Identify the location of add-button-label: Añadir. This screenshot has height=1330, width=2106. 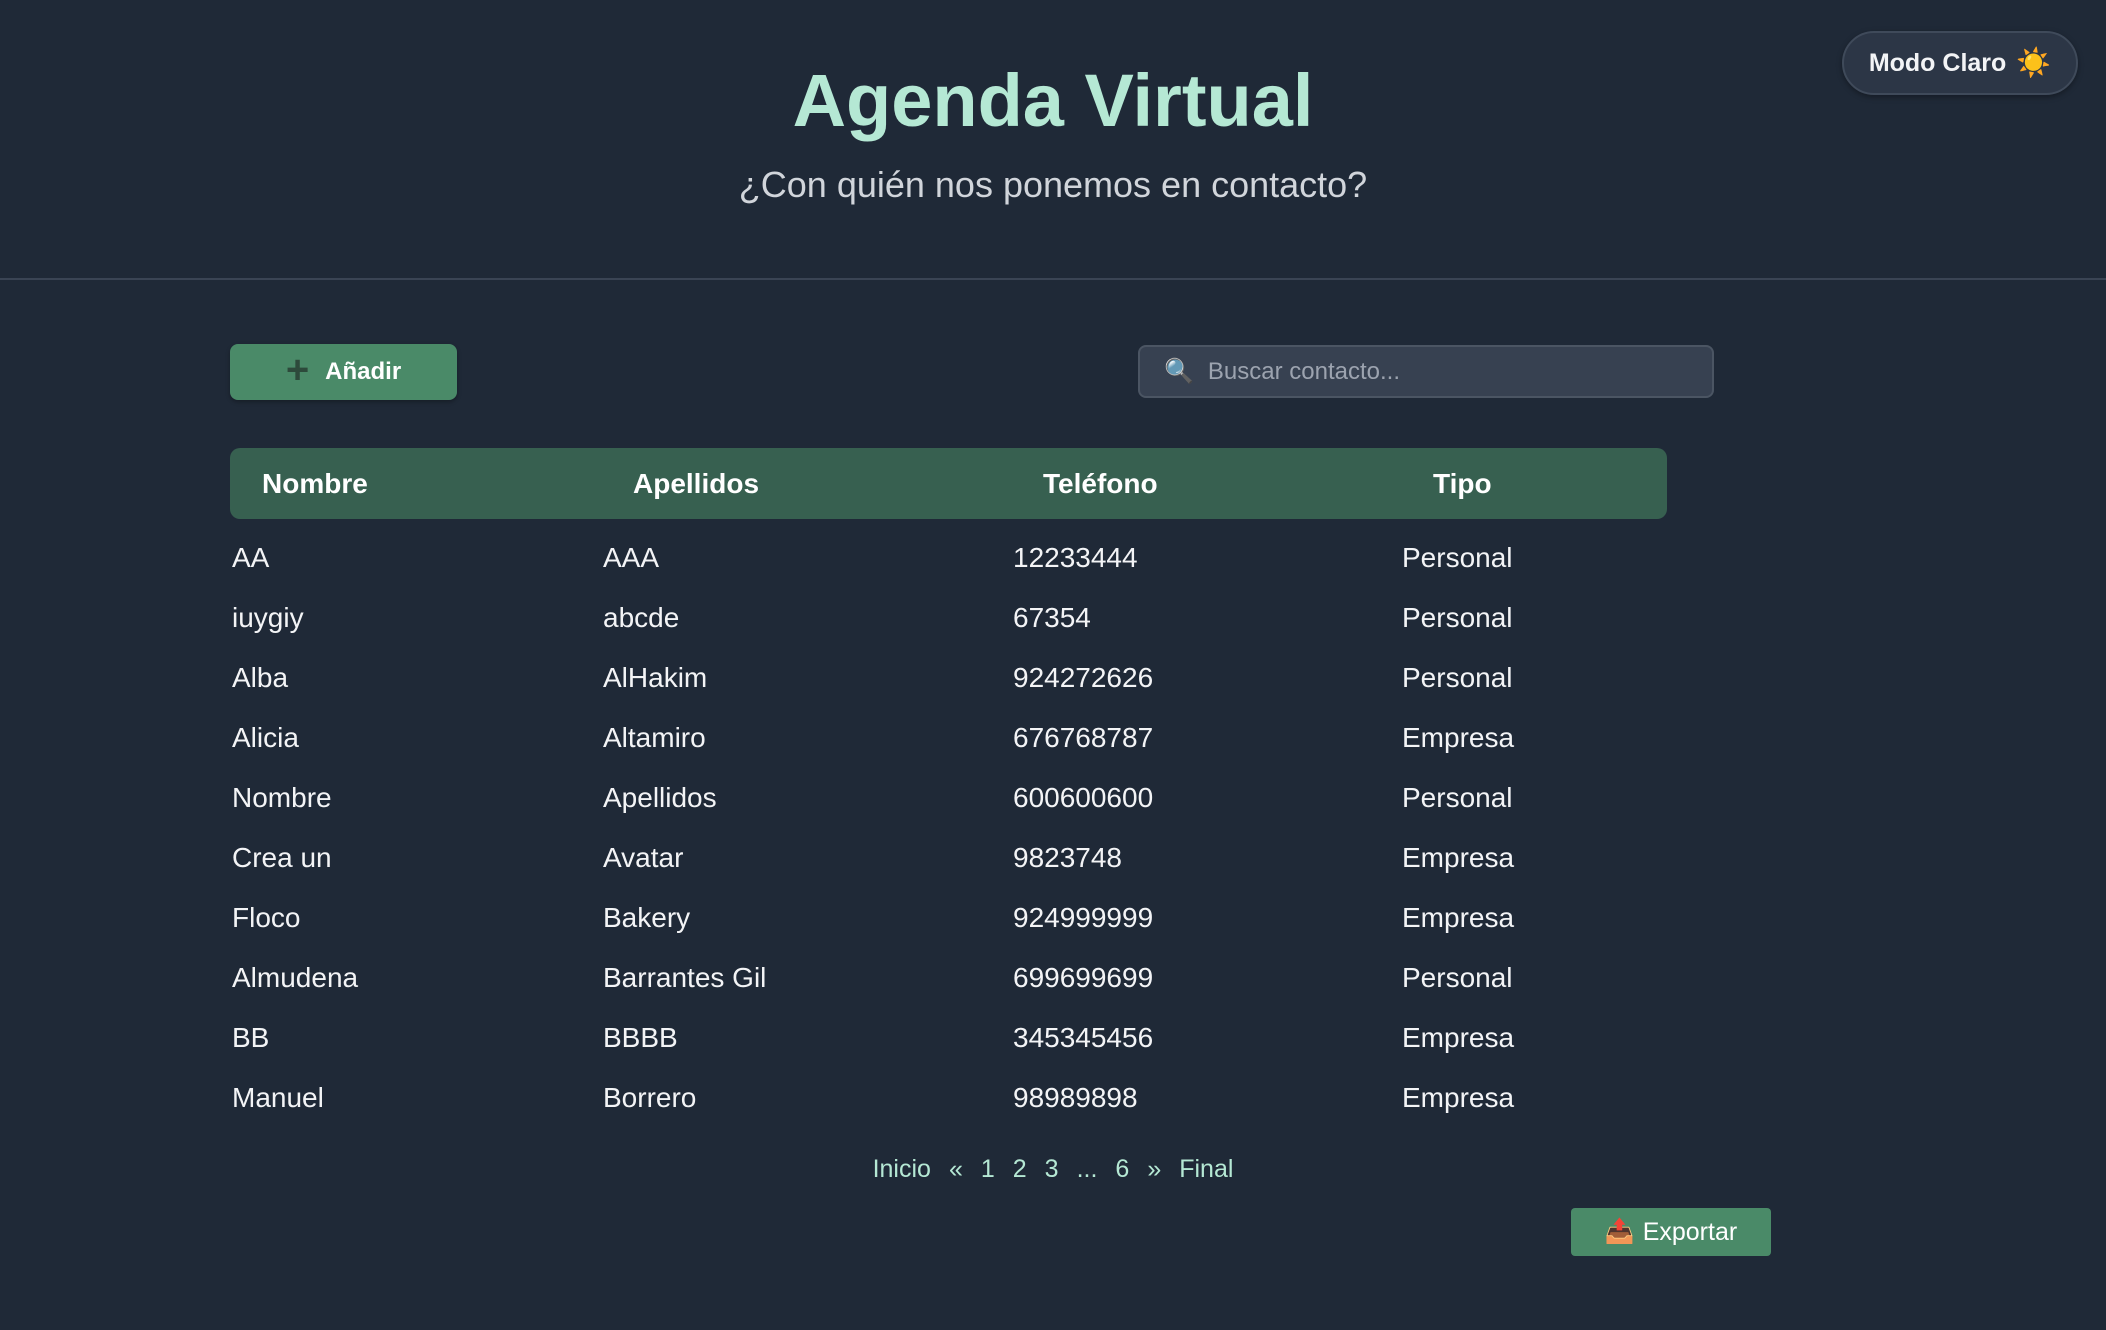
(363, 371).